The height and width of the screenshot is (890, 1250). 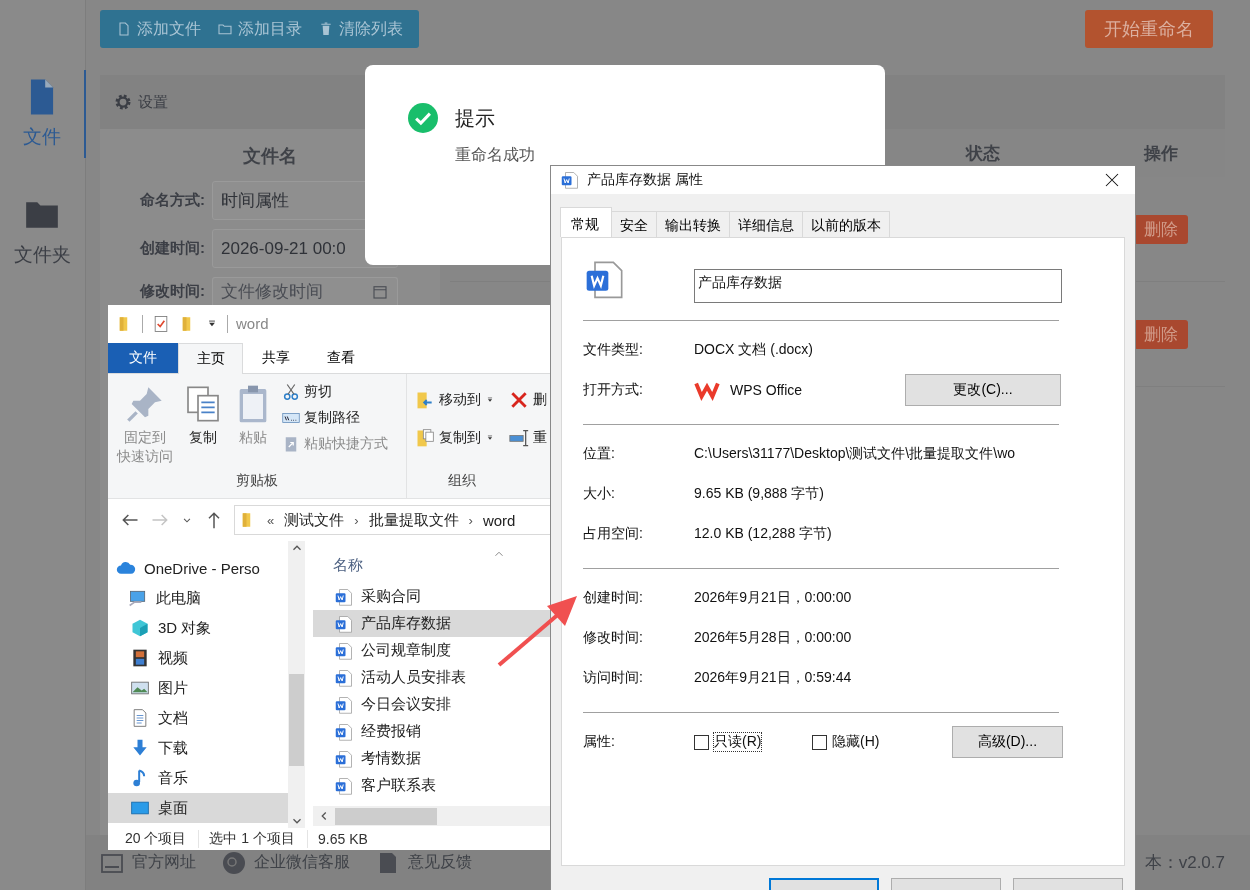 What do you see at coordinates (234, 862) in the screenshot?
I see `chat-icon` at bounding box center [234, 862].